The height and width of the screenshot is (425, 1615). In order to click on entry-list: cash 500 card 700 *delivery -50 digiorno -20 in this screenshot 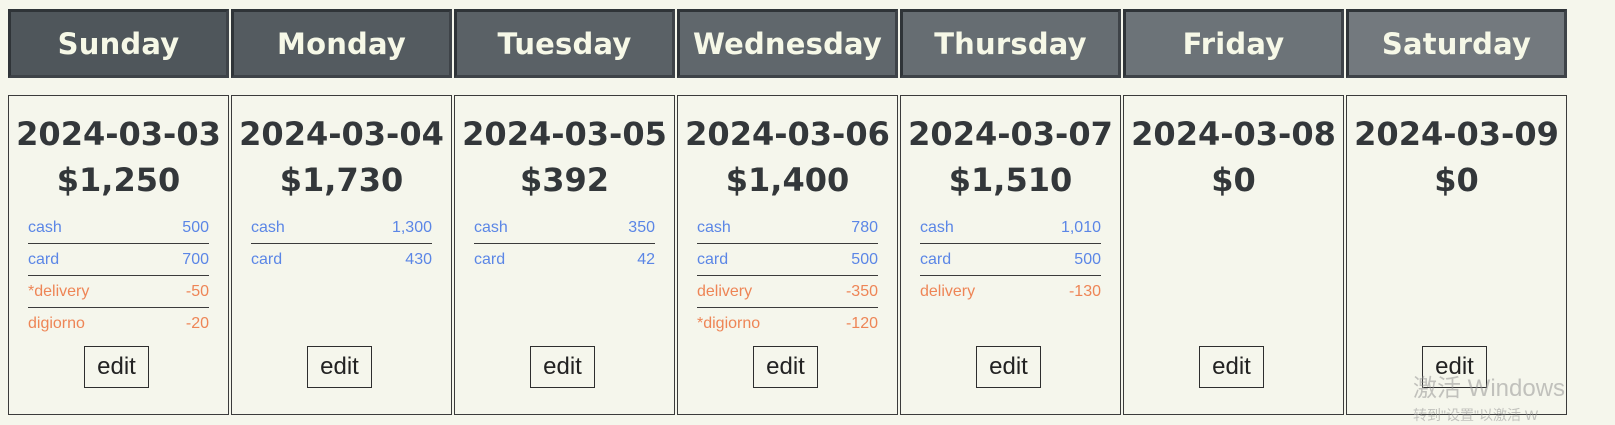, I will do `click(118, 276)`.